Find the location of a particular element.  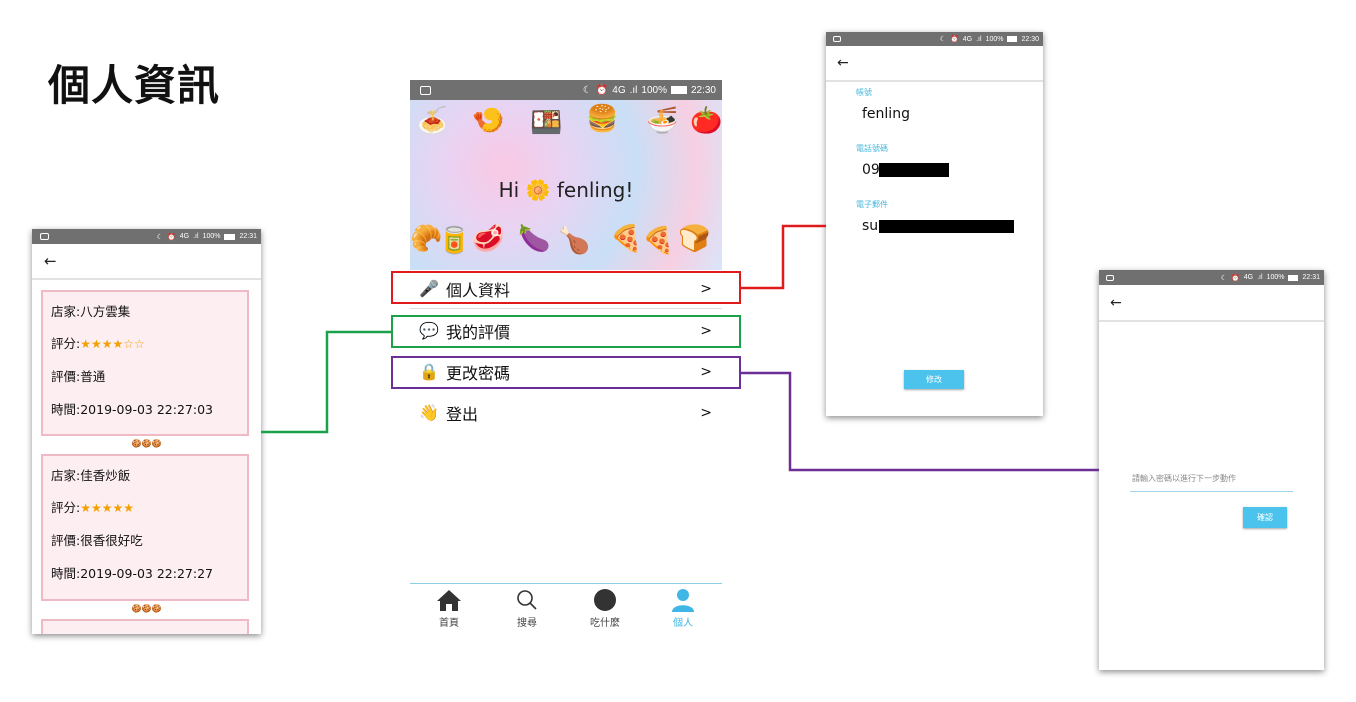

phone-label: 電話號碼 is located at coordinates (872, 148).